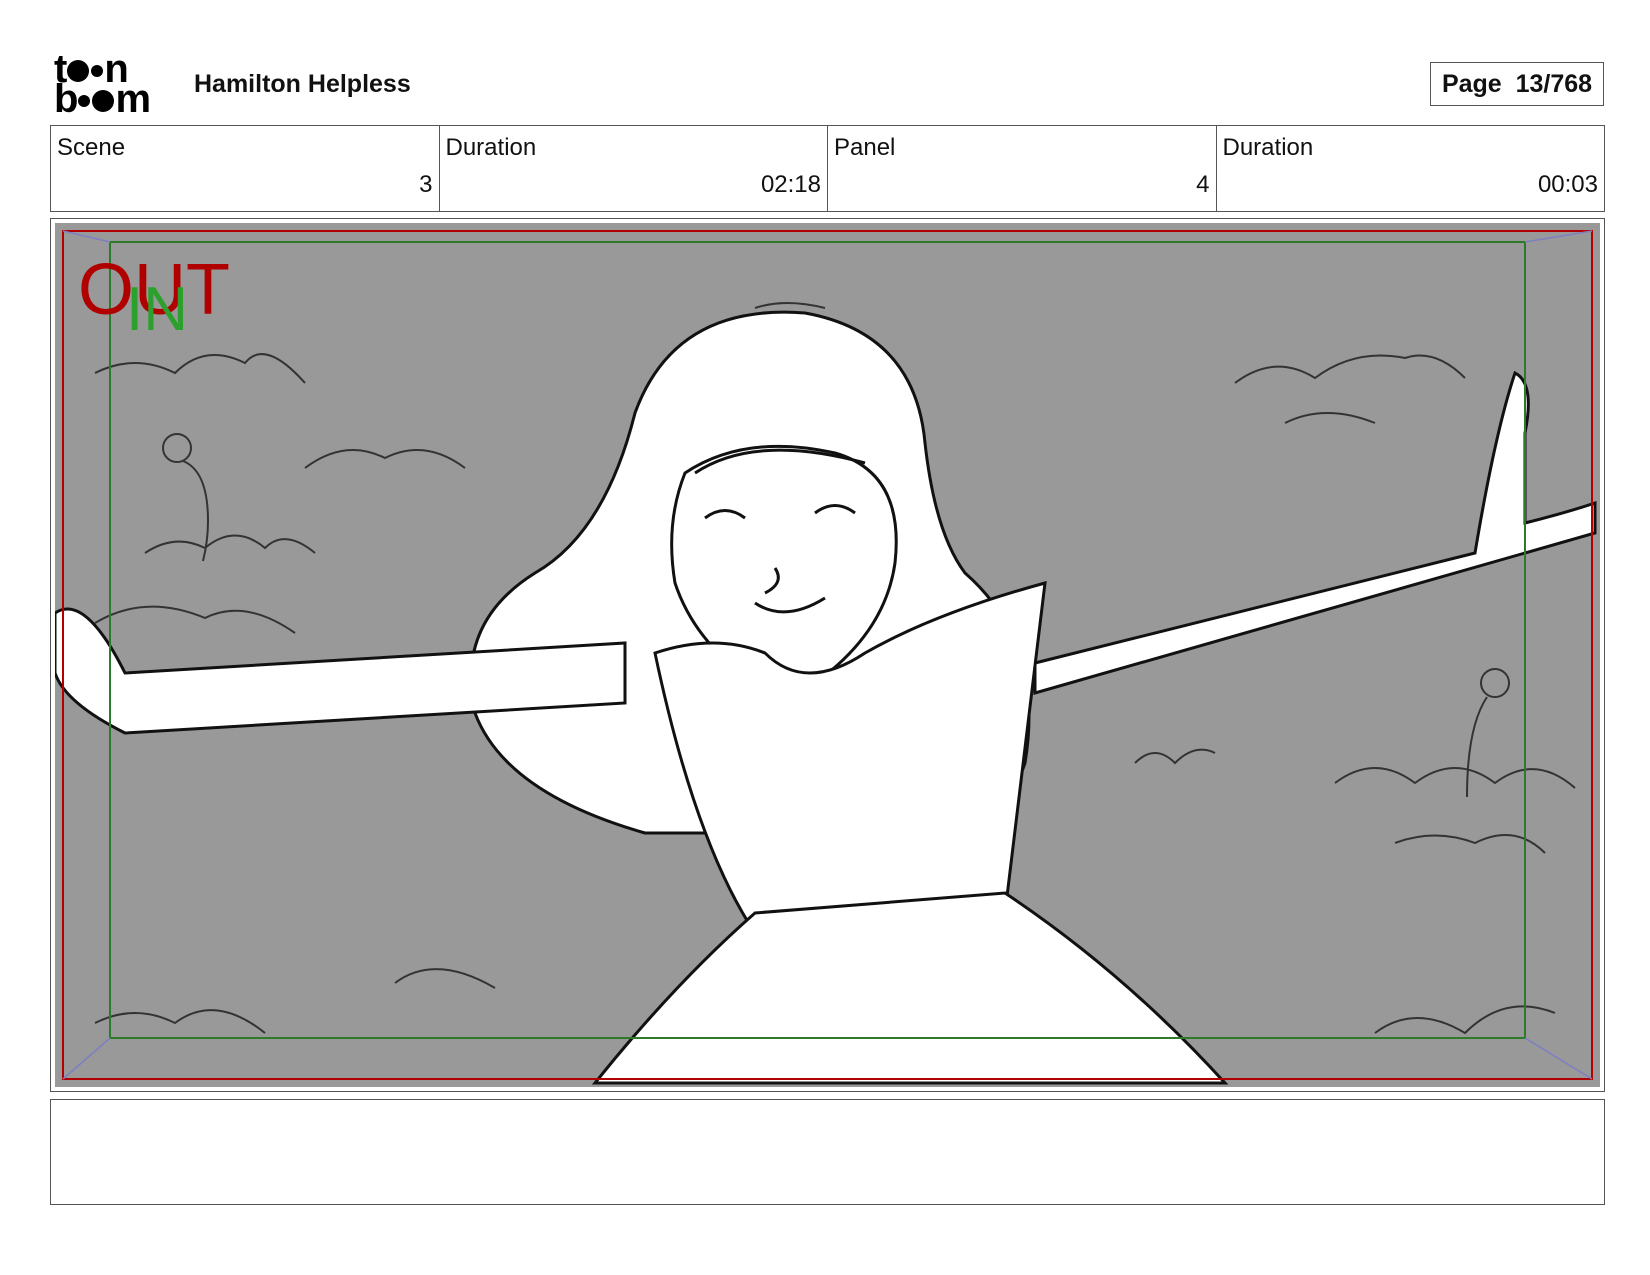  I want to click on panel-notes-box, so click(827, 1152).